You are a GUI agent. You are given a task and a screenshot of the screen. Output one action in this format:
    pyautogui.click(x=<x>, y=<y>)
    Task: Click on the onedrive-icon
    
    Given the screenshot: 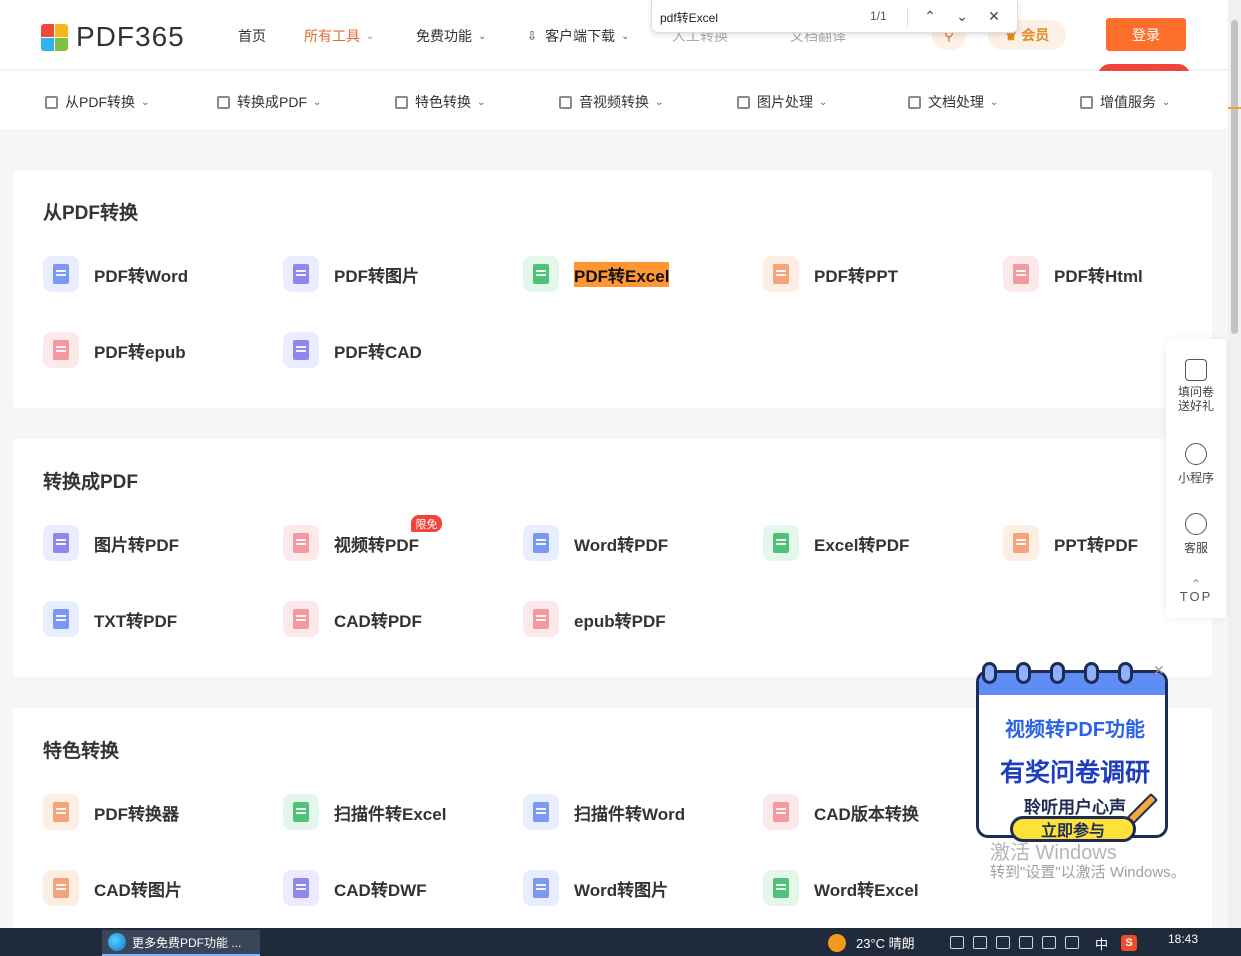 What is the action you would take?
    pyautogui.click(x=980, y=942)
    